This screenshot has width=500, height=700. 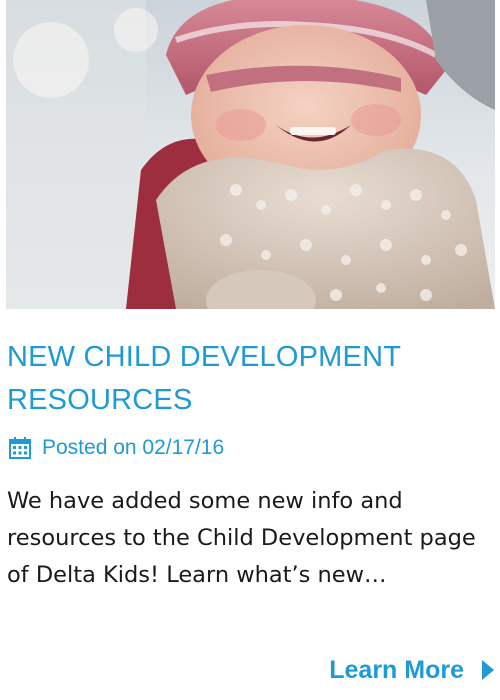 What do you see at coordinates (89, 447) in the screenshot?
I see `posted-on-label: Posted on` at bounding box center [89, 447].